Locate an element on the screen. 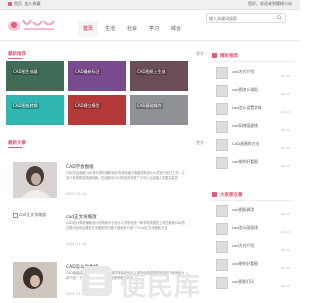 Image resolution: width=320 pixels, height=303 pixels. sidebar-list-item: CAD画图的方法 07-14 is located at coordinates (252, 145).